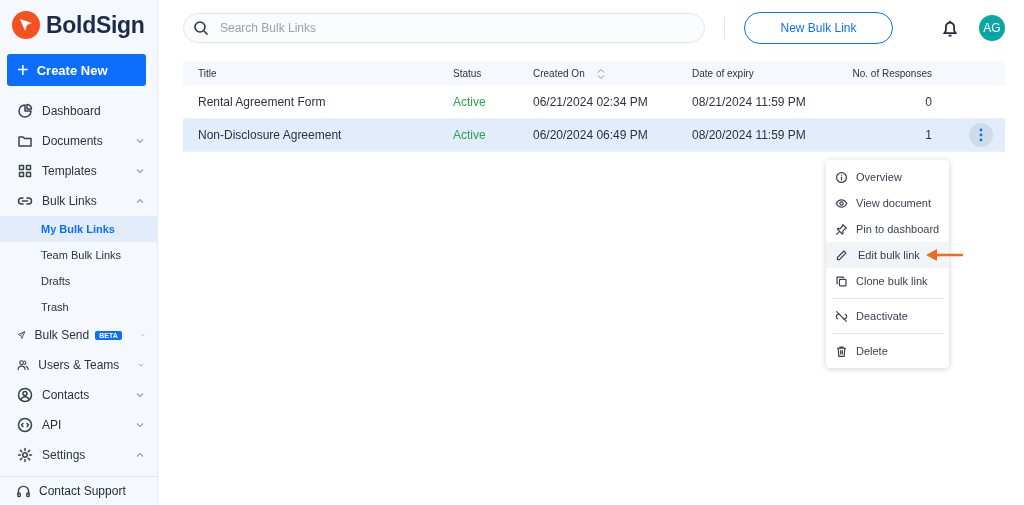 Image resolution: width=1024 pixels, height=505 pixels. I want to click on menu-item: Overview, so click(887, 177).